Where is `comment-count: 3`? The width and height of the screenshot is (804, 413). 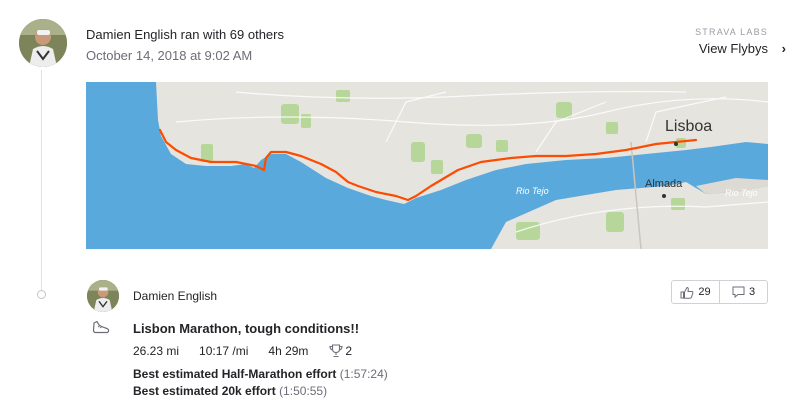
comment-count: 3 is located at coordinates (752, 292).